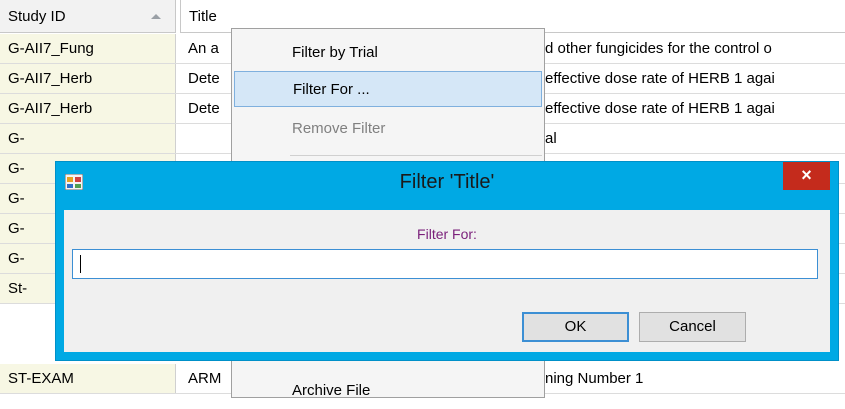 The image size is (845, 409). I want to click on filter-input, so click(445, 264).